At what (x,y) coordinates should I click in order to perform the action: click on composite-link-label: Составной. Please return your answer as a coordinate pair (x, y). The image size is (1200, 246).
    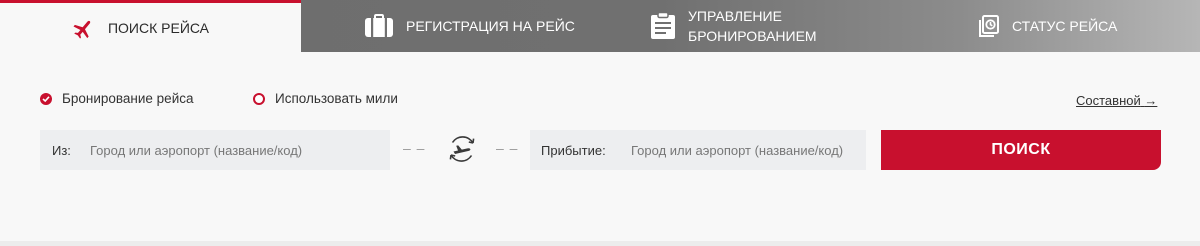
    Looking at the image, I should click on (1108, 100).